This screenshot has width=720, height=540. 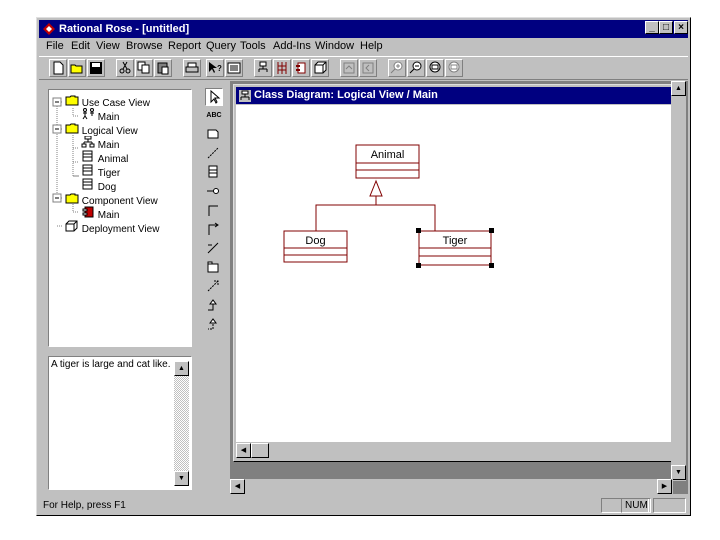 I want to click on class-tiger: Tiger, so click(x=455, y=248).